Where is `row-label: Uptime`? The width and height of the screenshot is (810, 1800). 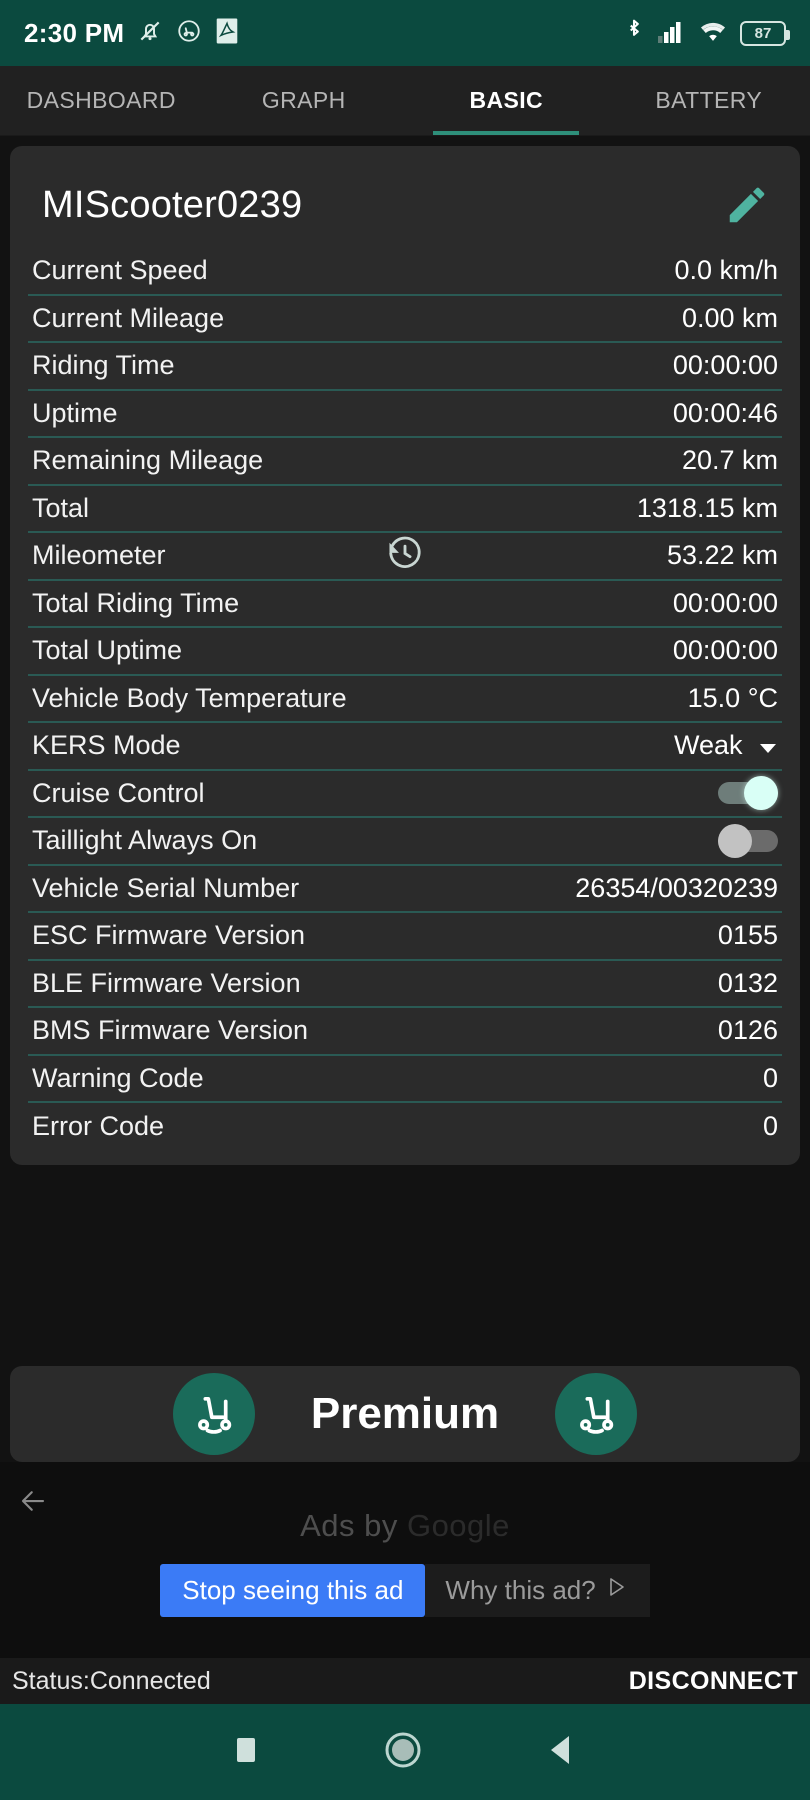
row-label: Uptime is located at coordinates (75, 412).